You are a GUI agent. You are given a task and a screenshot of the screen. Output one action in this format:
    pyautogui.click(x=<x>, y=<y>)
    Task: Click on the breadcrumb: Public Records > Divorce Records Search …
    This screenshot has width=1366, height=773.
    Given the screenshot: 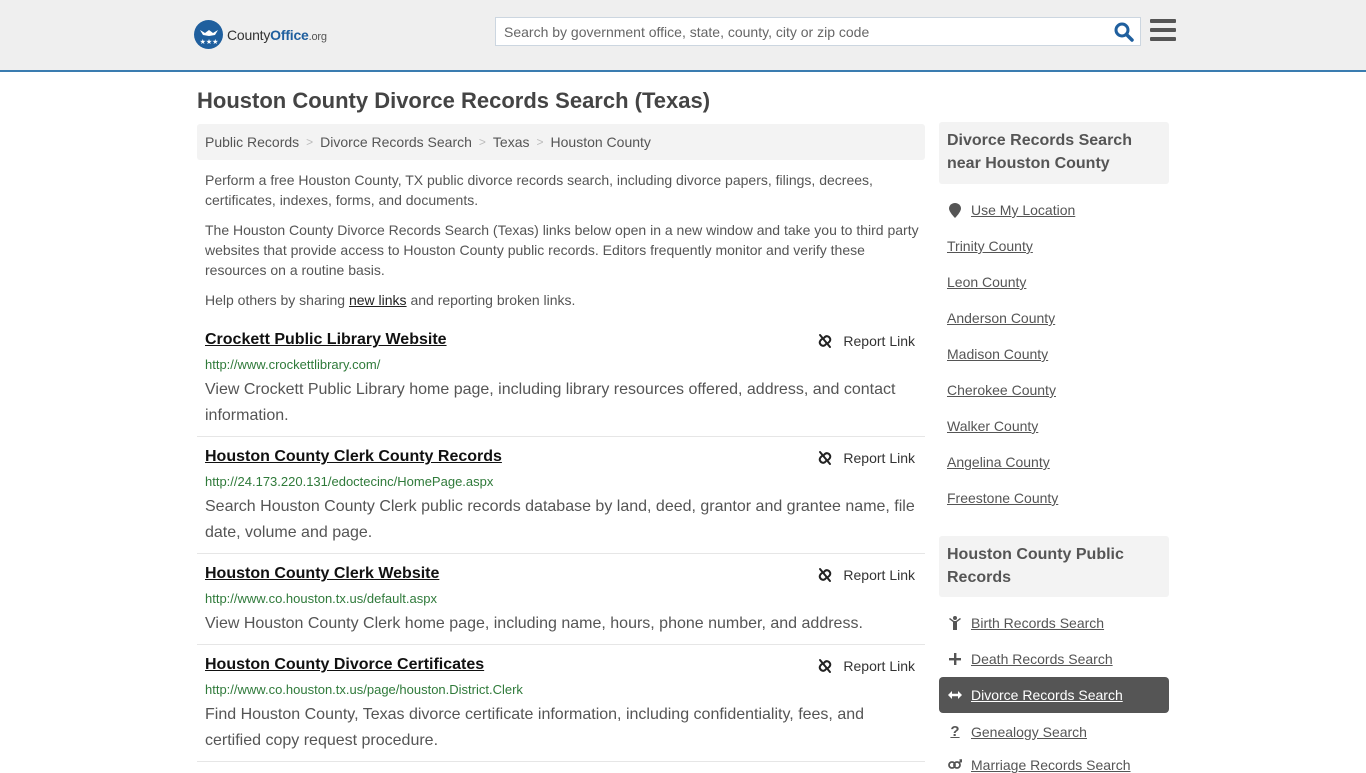 What is the action you would take?
    pyautogui.click(x=561, y=142)
    